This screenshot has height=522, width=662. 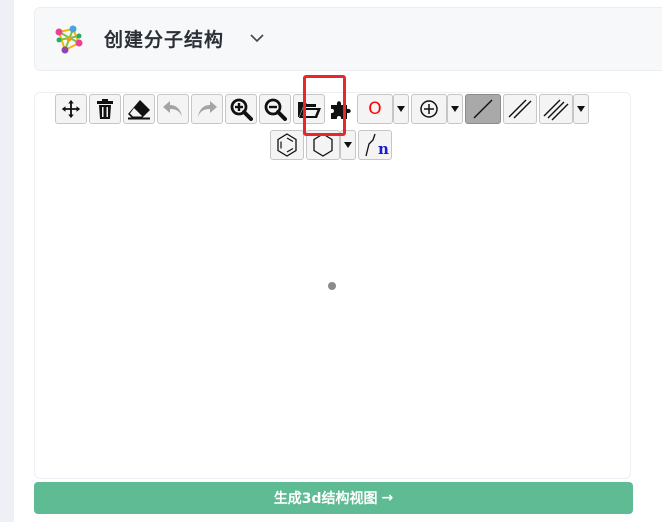 What do you see at coordinates (257, 38) in the screenshot?
I see `chevron-down-icon` at bounding box center [257, 38].